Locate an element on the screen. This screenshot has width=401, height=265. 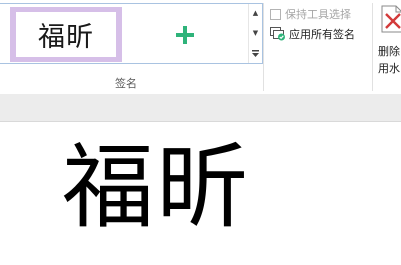
plus-icon is located at coordinates (185, 35).